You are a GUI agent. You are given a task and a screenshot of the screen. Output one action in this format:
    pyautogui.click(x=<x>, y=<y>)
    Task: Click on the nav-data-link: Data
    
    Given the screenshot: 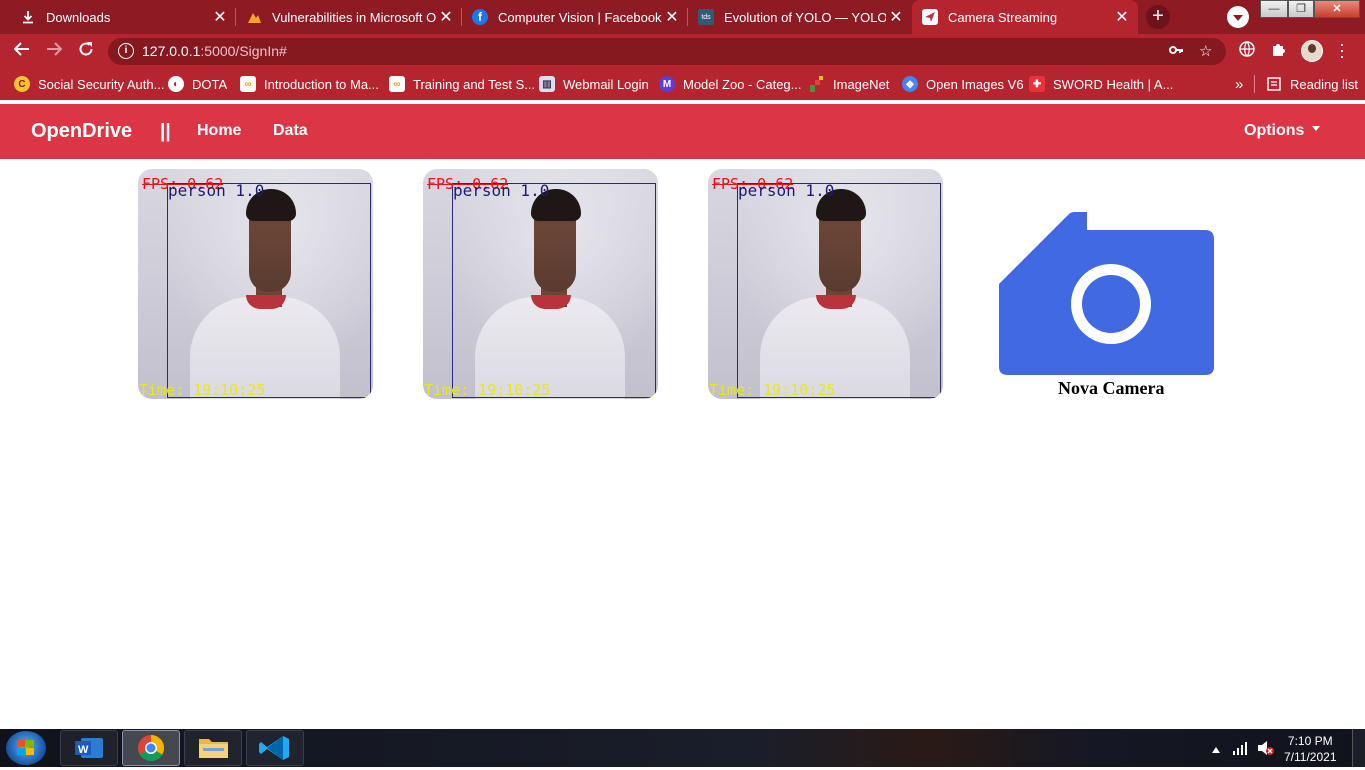 What is the action you would take?
    pyautogui.click(x=290, y=131)
    